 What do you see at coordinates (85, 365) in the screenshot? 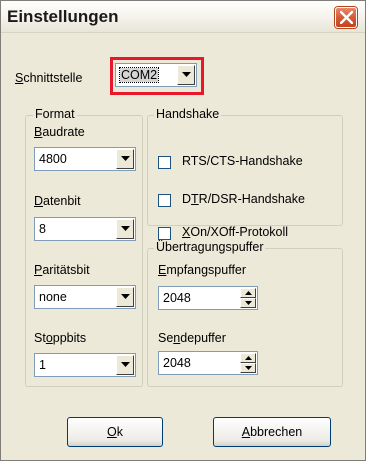
I see `stoppbits-select: 1` at bounding box center [85, 365].